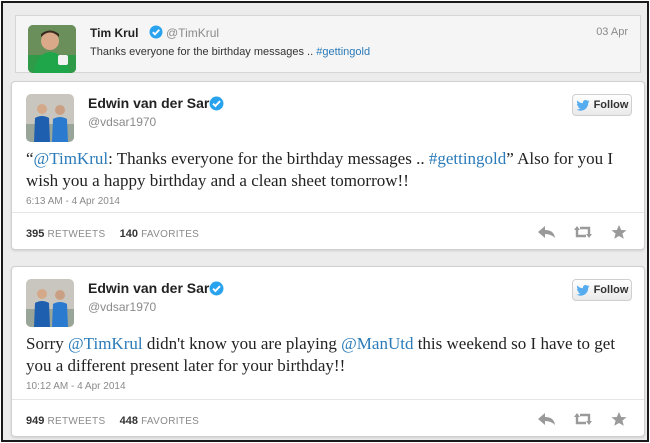 The width and height of the screenshot is (650, 443). Describe the element at coordinates (129, 421) in the screenshot. I see `favorite-count: 448` at that location.